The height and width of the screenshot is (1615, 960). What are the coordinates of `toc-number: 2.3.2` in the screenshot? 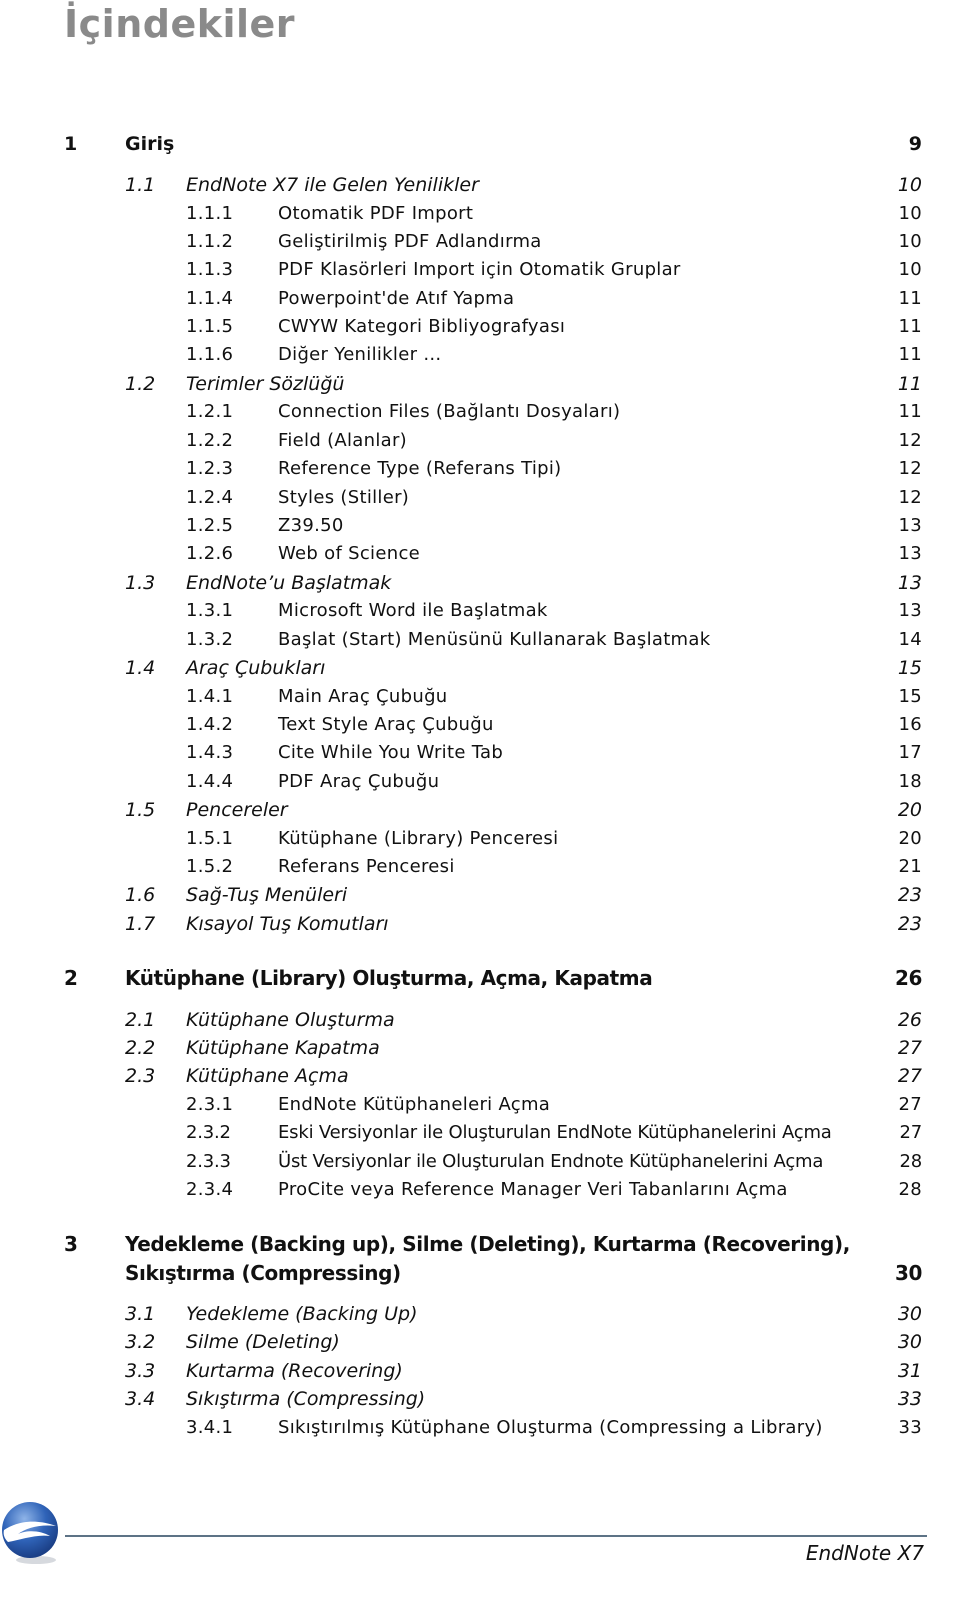 It's located at (208, 1132).